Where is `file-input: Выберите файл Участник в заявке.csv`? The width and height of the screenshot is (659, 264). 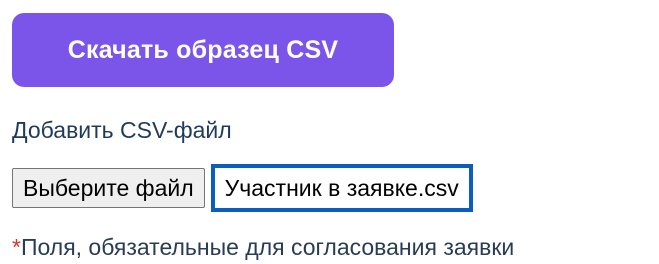
file-input: Выберите файл Участник в заявке.csv is located at coordinates (242, 188).